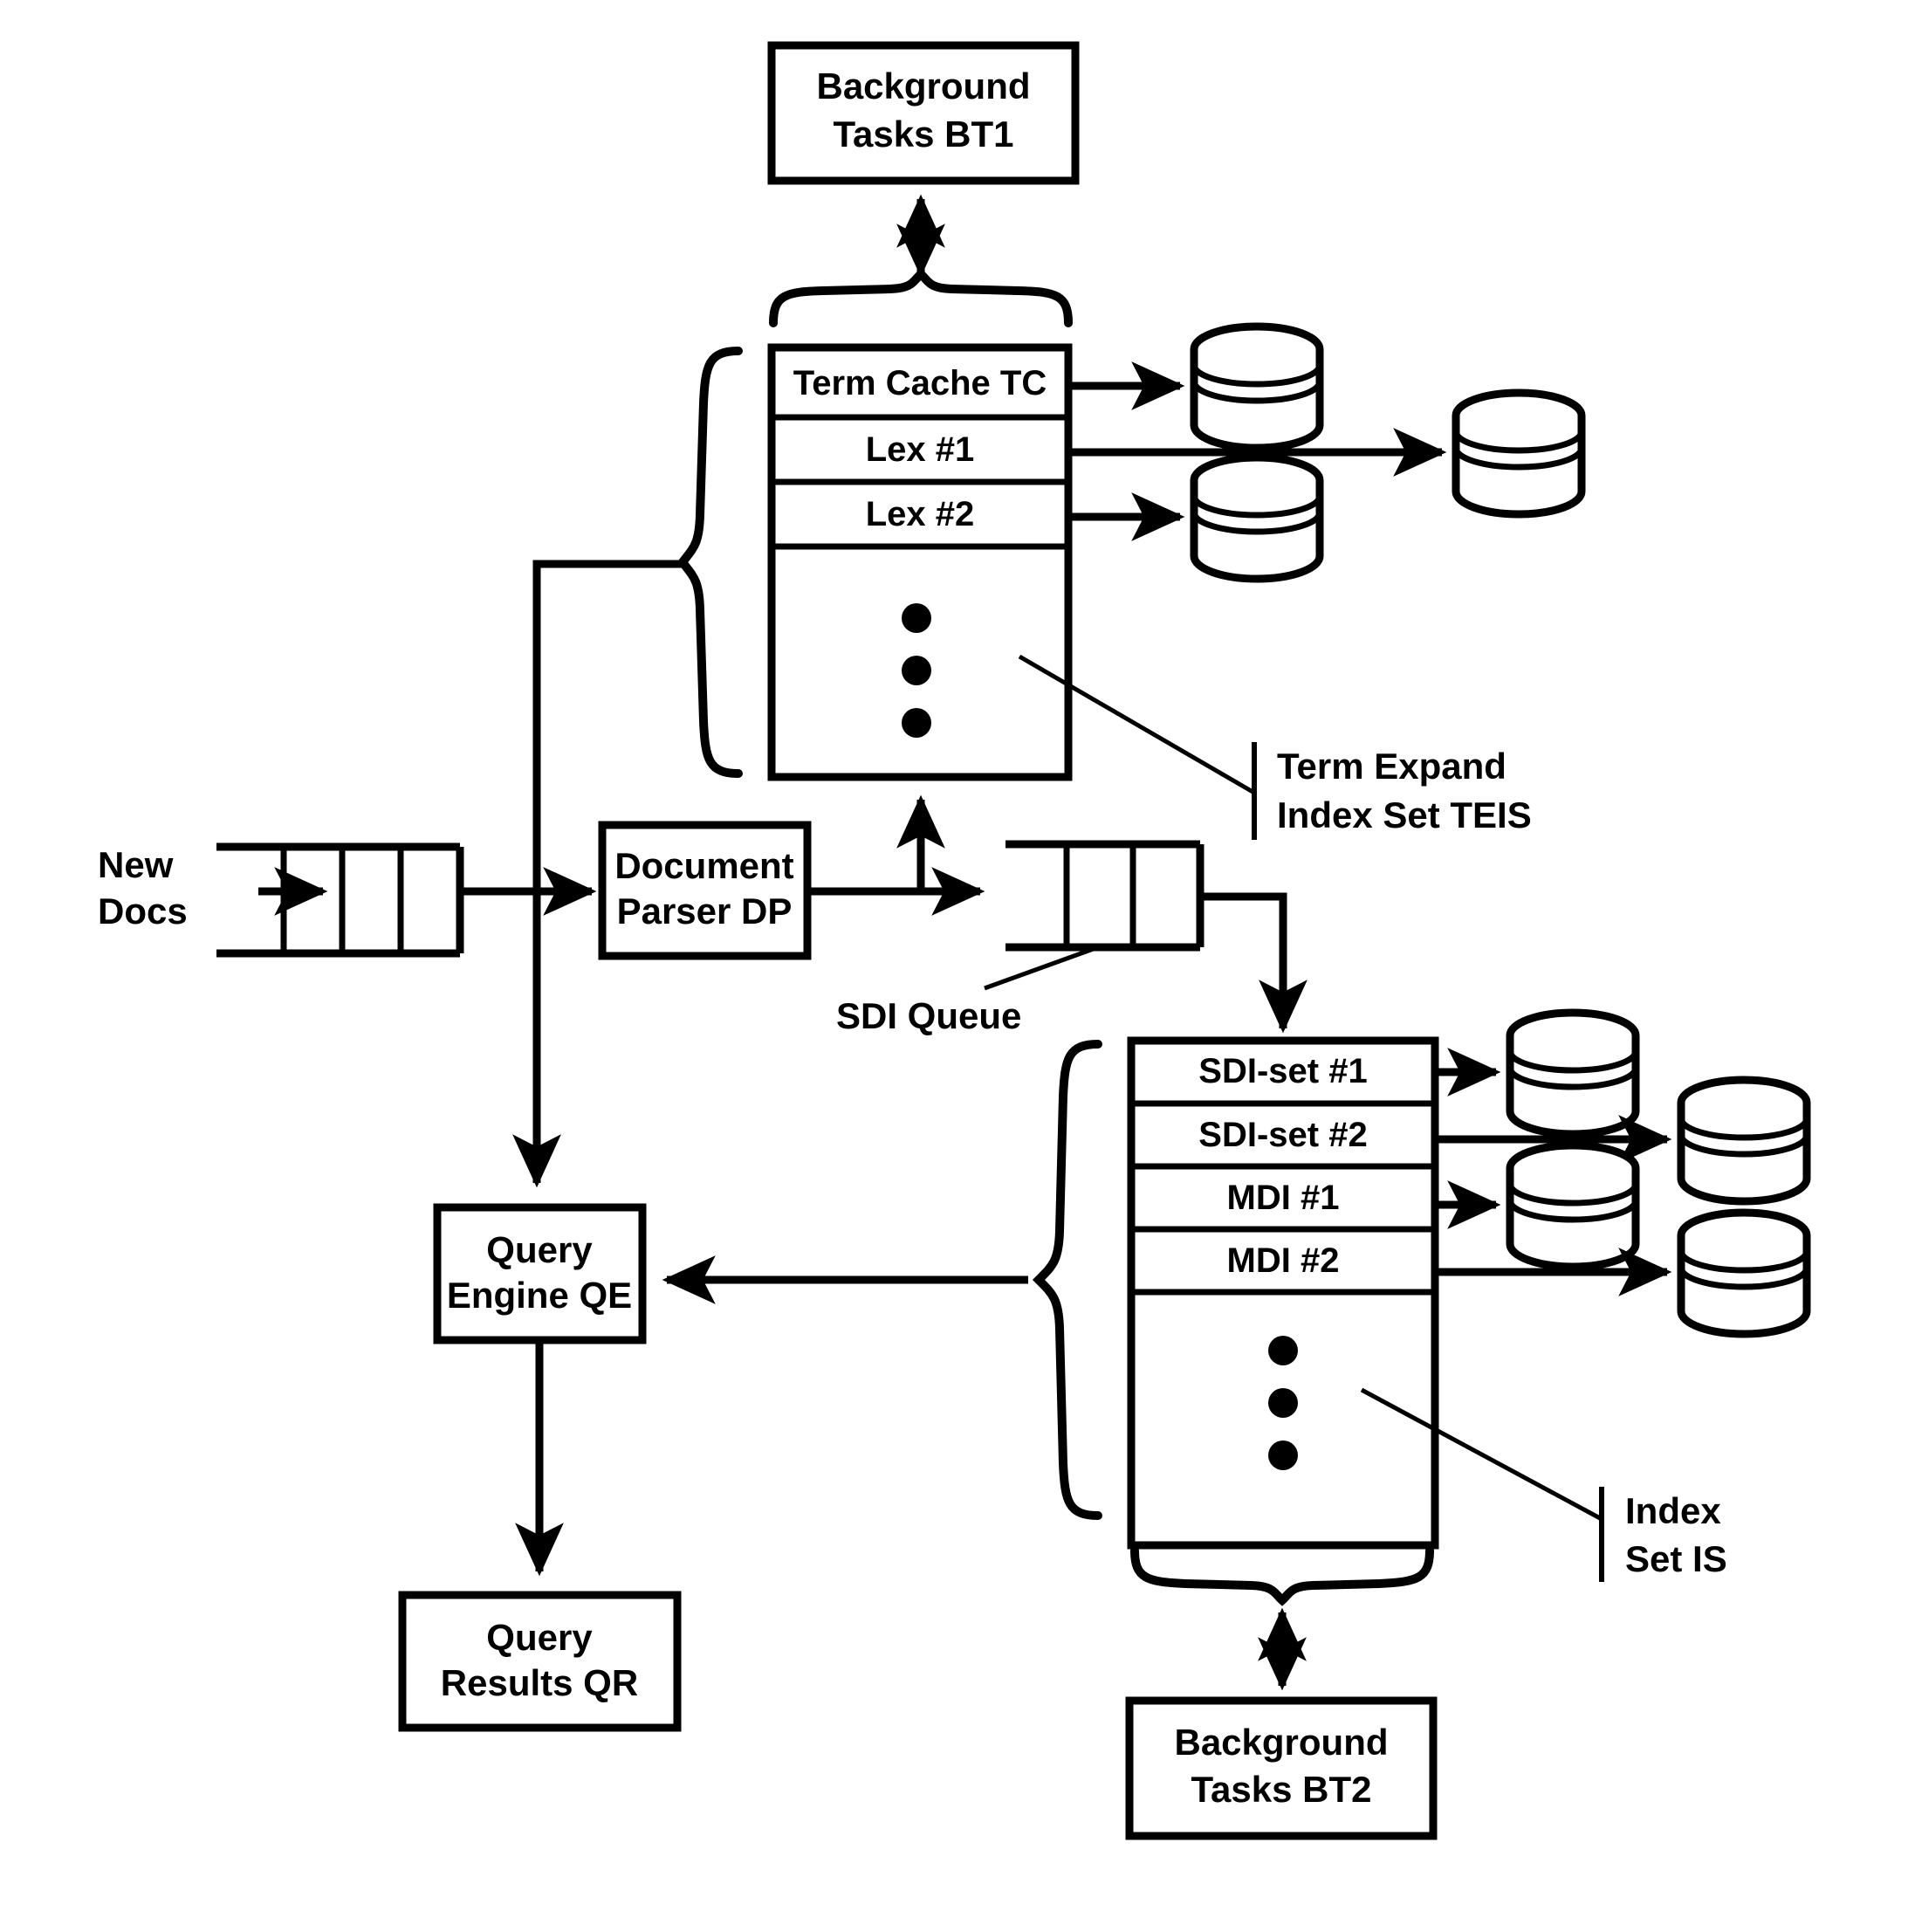 The width and height of the screenshot is (1908, 1932). What do you see at coordinates (705, 911) in the screenshot?
I see `document-parser-label-line2: Parser DP` at bounding box center [705, 911].